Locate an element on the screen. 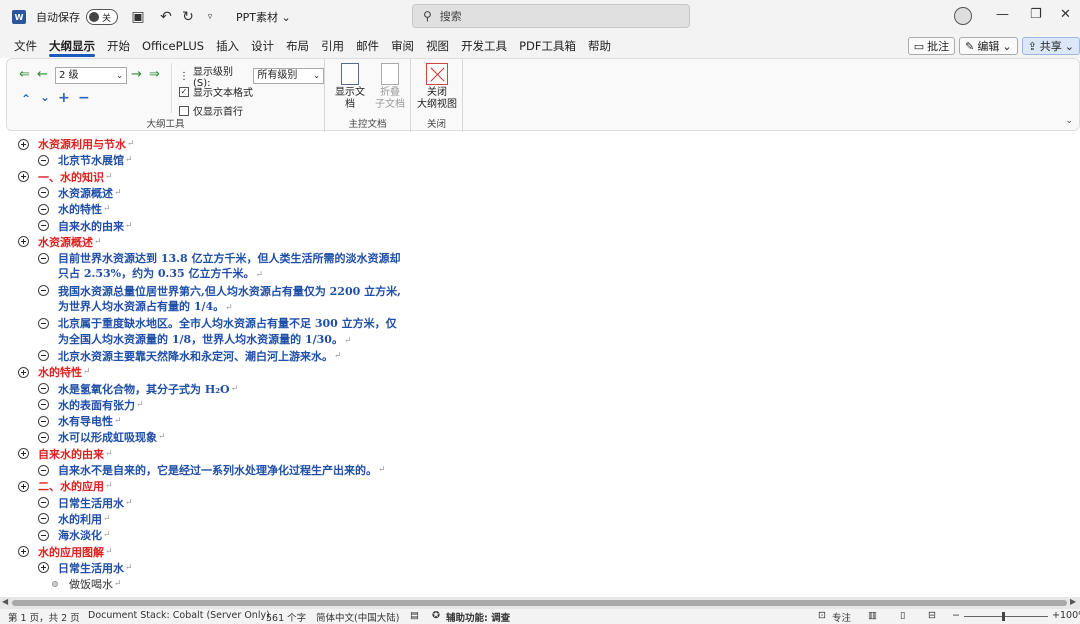 This screenshot has width=1080, height=624. save-icon: ▣ is located at coordinates (138, 17).